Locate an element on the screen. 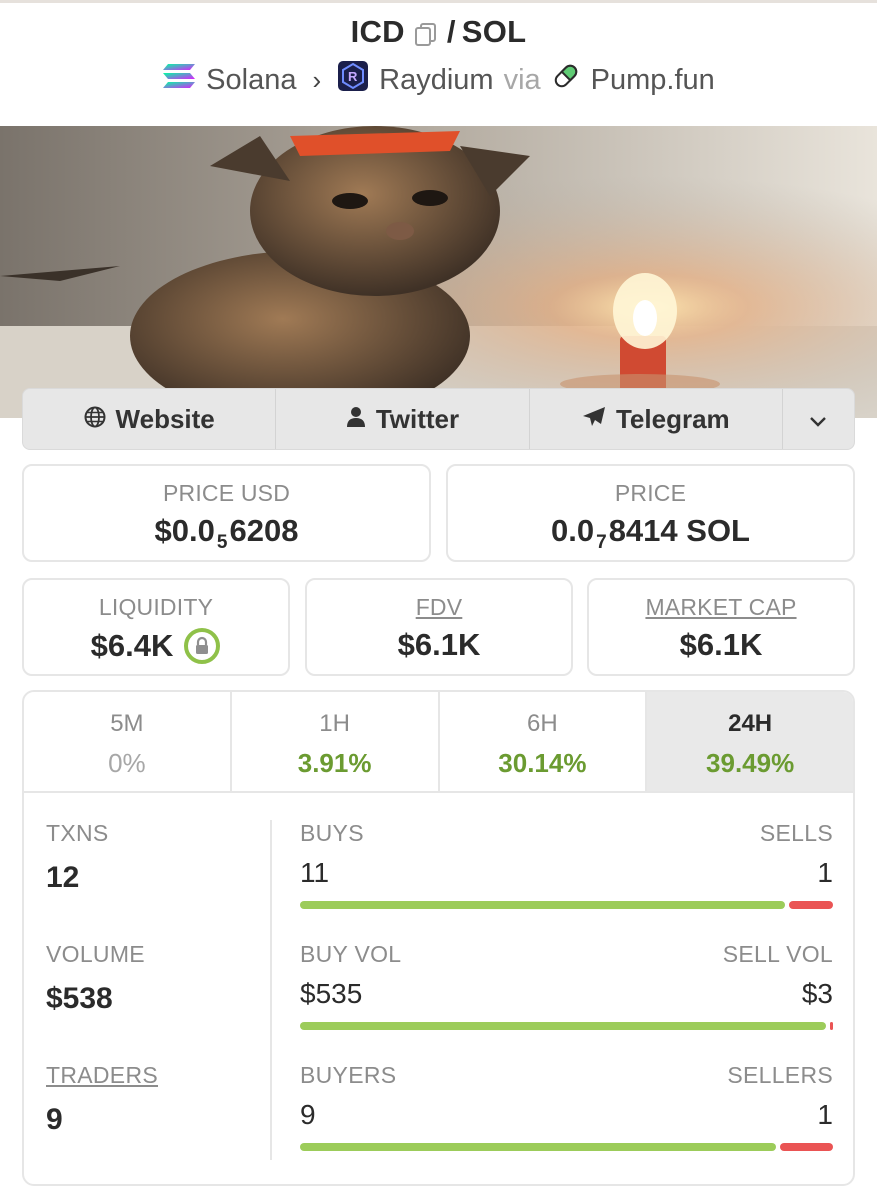  price-native-card: PRICE 0.0 7 8414 SOL is located at coordinates (650, 513).